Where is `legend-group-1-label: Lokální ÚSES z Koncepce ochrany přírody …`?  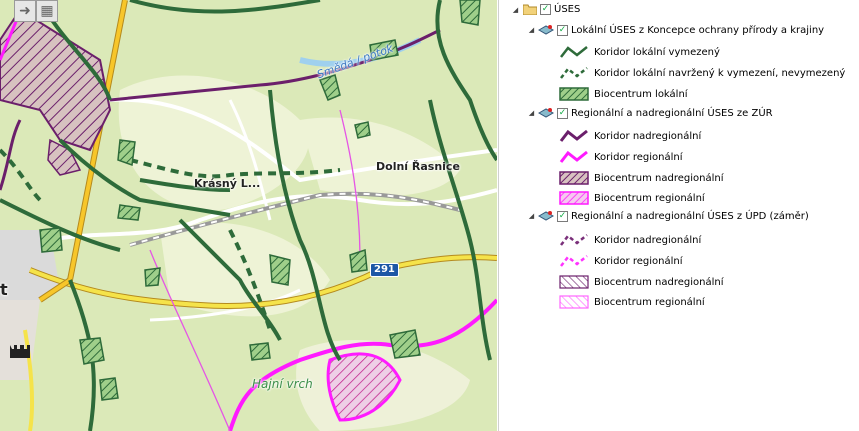 legend-group-1-label: Lokální ÚSES z Koncepce ochrany přírody … is located at coordinates (698, 30).